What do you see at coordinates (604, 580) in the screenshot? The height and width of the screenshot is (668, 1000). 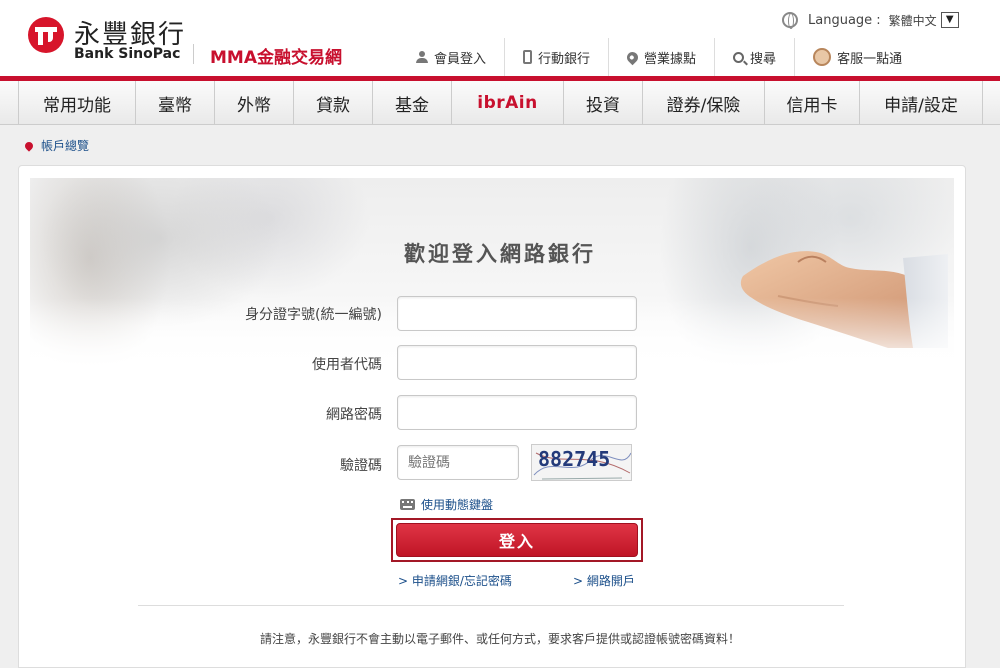 I see `online-account-opening-link: > 網路開戶` at bounding box center [604, 580].